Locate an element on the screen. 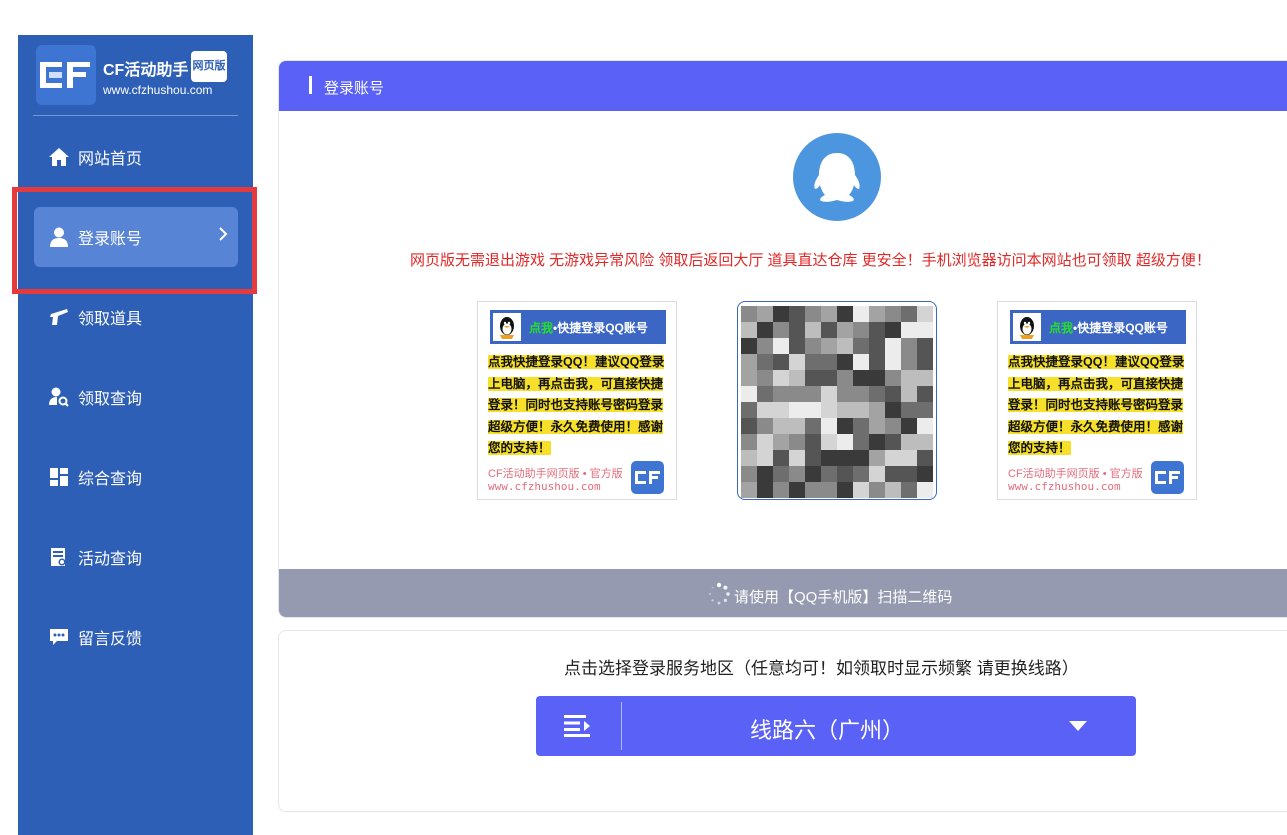 The height and width of the screenshot is (835, 1287). select-separator is located at coordinates (621, 726).